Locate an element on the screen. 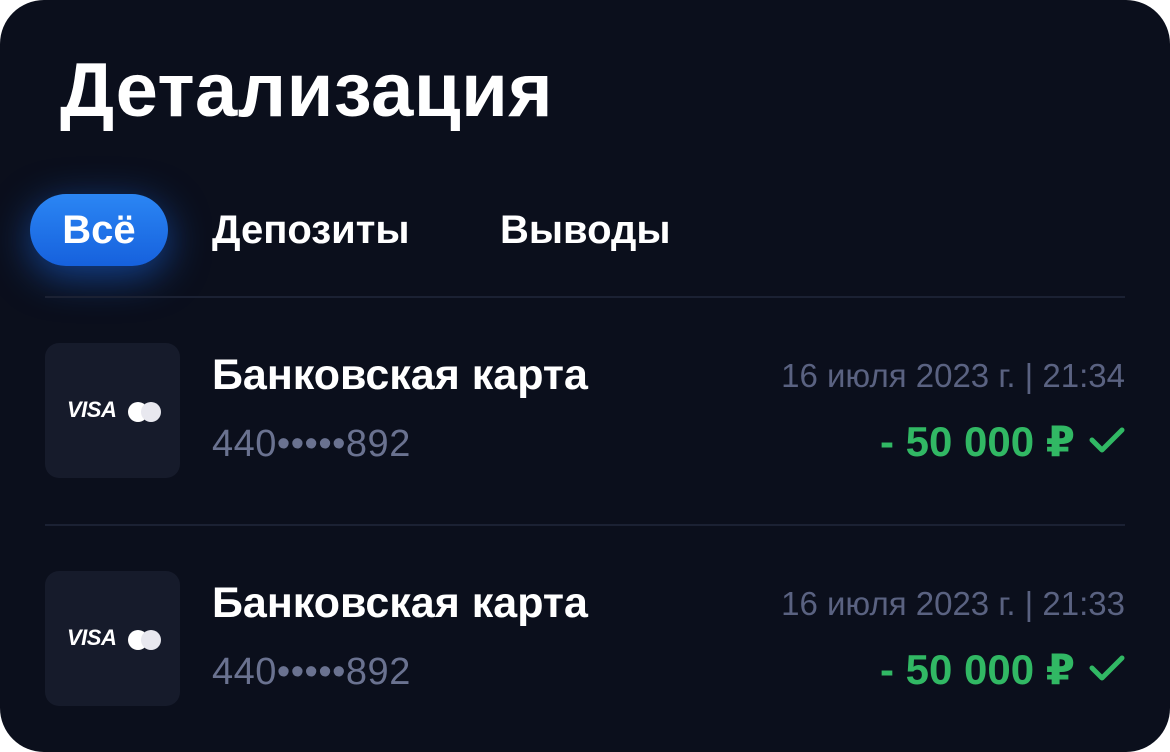 The image size is (1170, 752). tab-withdrawals: Выводы is located at coordinates (585, 230).